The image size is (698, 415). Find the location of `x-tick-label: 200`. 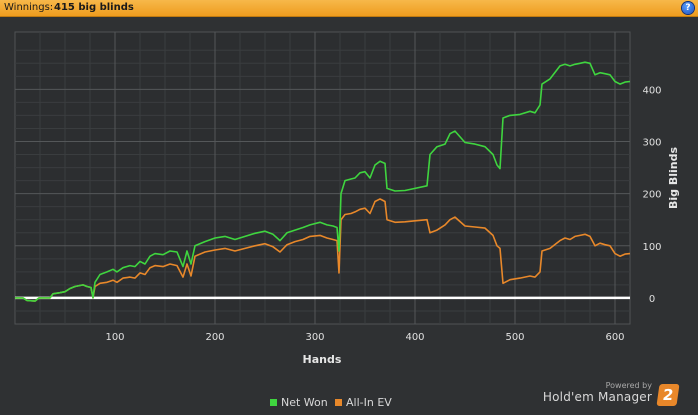

x-tick-label: 200 is located at coordinates (214, 337).